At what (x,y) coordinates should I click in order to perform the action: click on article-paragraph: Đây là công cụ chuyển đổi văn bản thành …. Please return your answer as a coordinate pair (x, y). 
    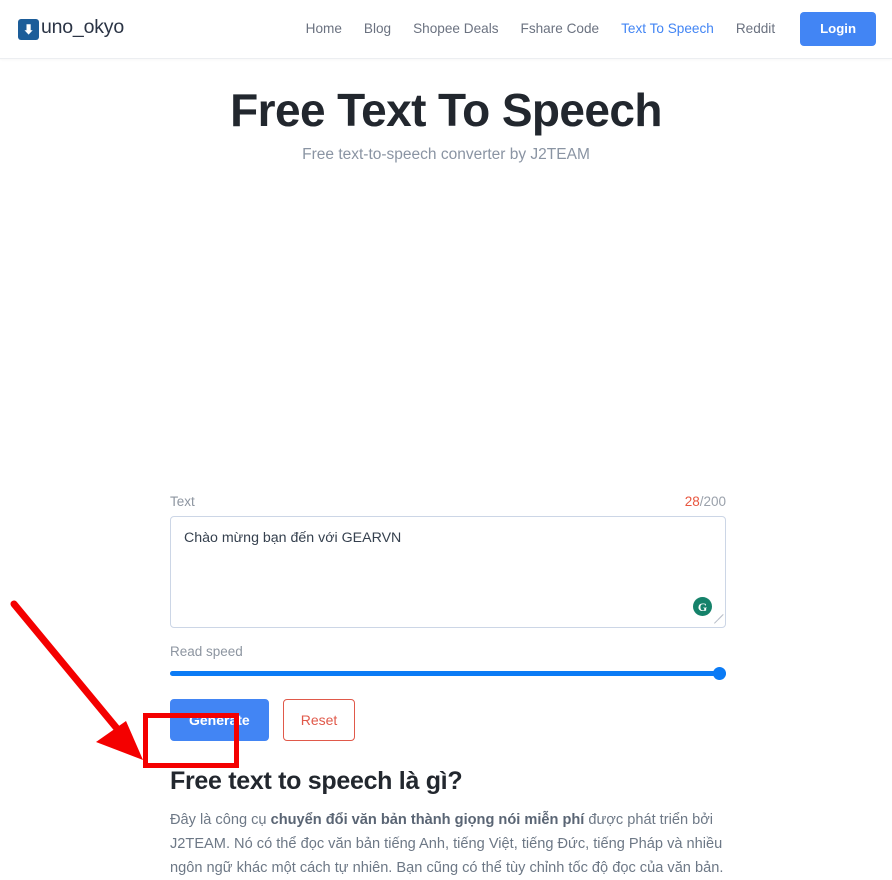
    Looking at the image, I should click on (448, 844).